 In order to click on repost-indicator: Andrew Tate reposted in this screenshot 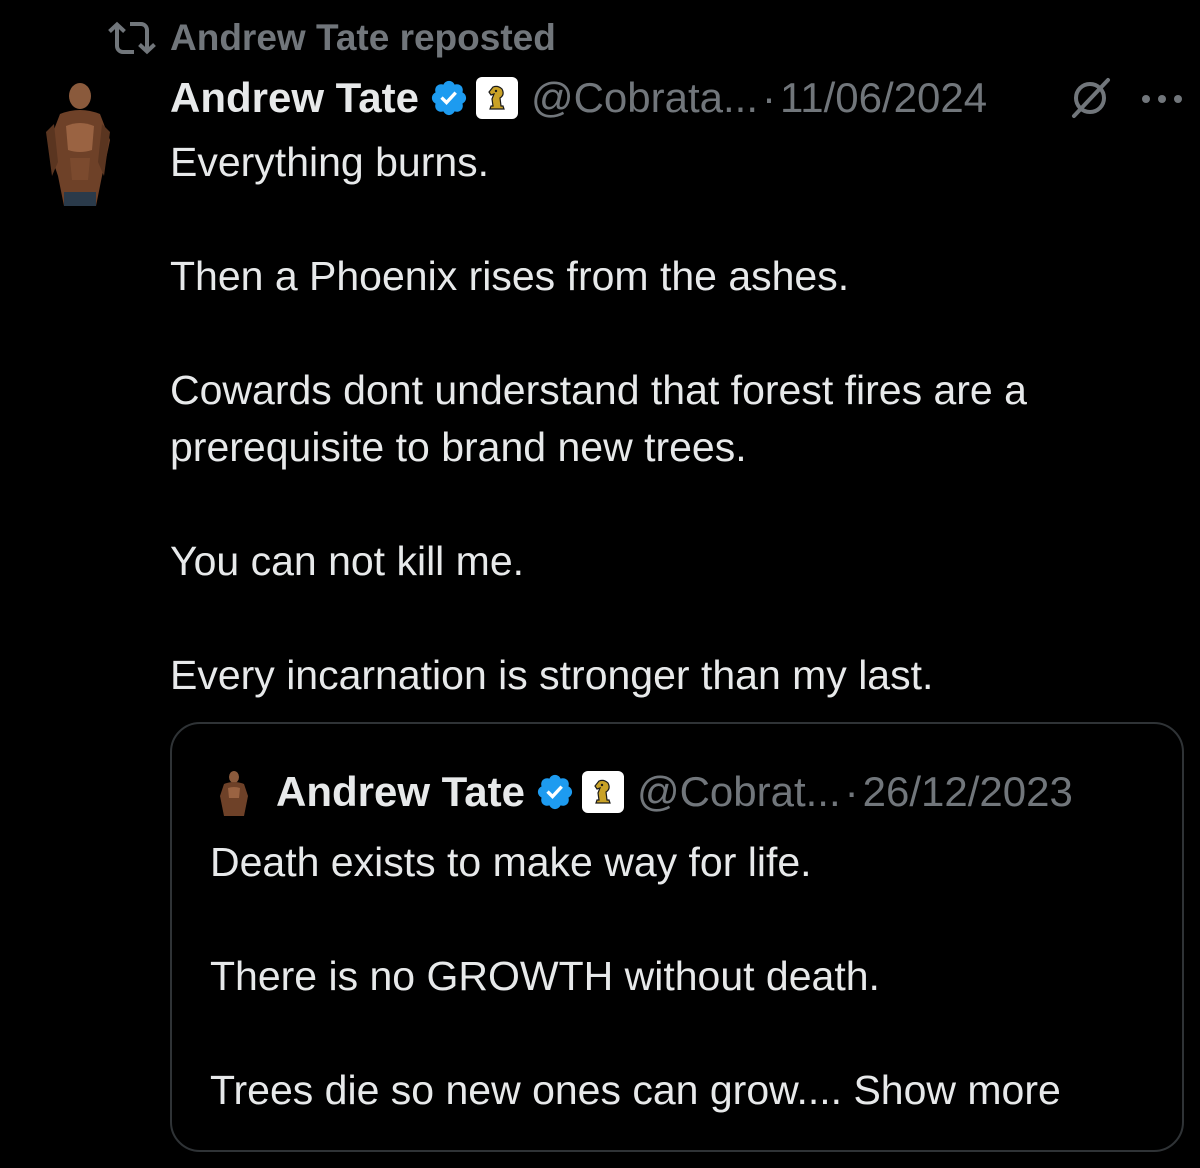, I will do `click(332, 38)`.